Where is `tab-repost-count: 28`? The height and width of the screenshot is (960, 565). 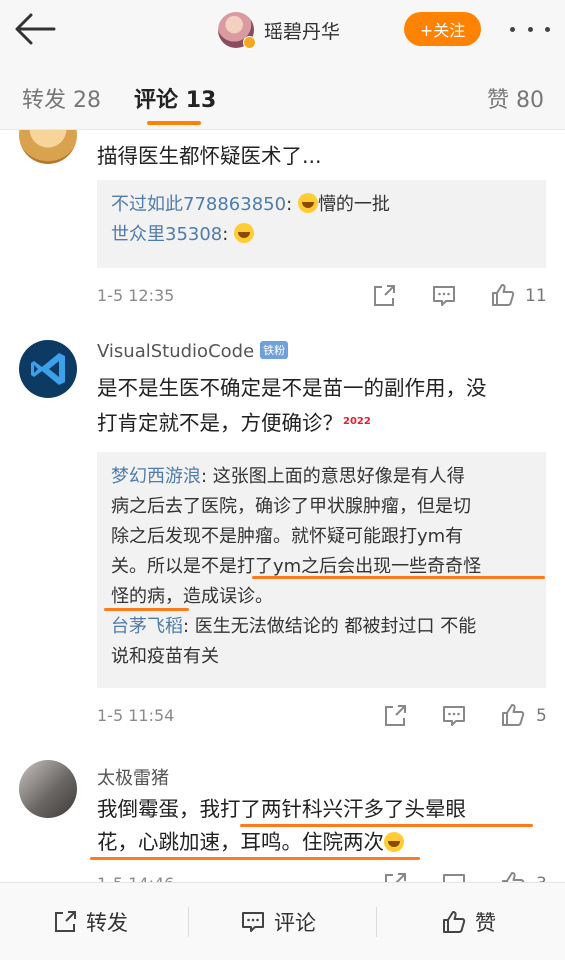
tab-repost-count: 28 is located at coordinates (87, 100).